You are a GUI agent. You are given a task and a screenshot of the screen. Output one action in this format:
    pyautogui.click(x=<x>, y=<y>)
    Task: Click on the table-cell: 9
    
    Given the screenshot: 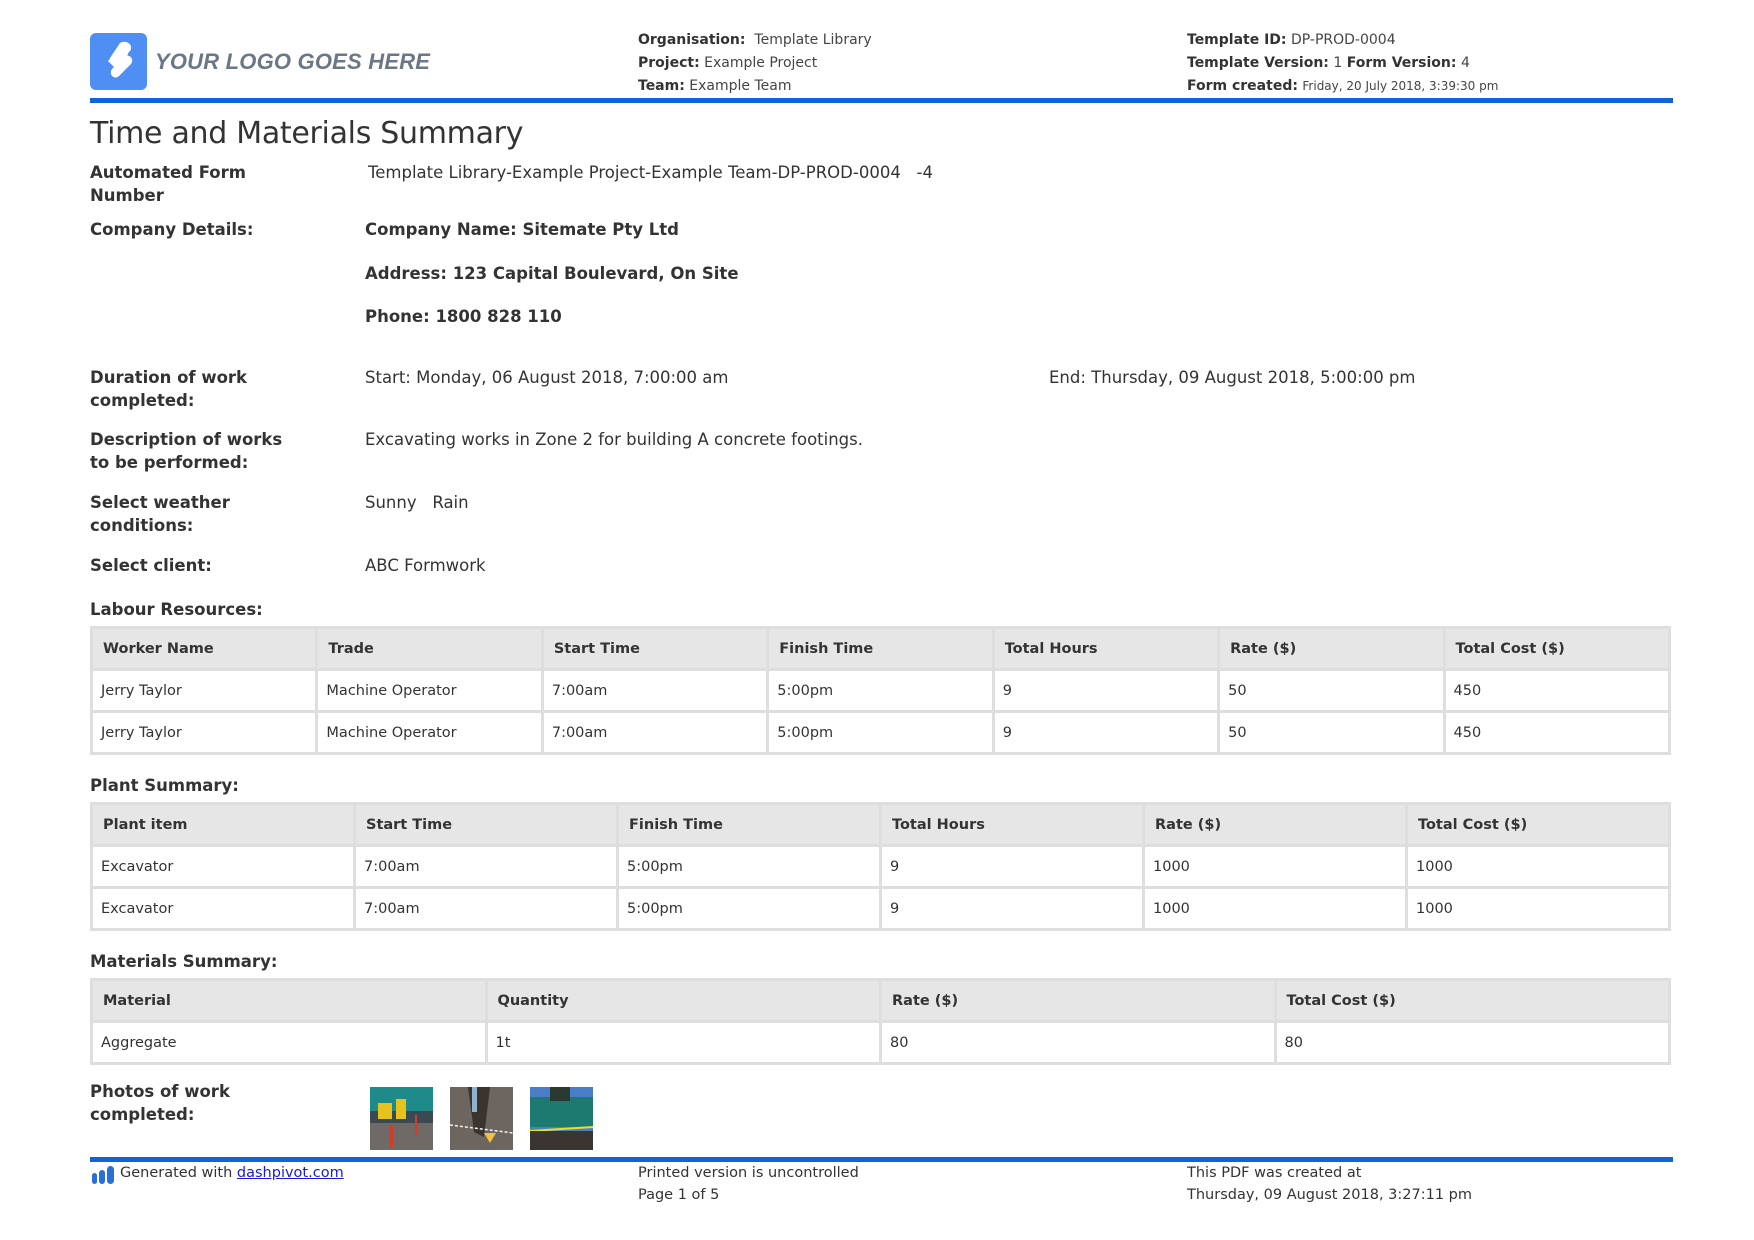 What is the action you would take?
    pyautogui.click(x=1106, y=732)
    